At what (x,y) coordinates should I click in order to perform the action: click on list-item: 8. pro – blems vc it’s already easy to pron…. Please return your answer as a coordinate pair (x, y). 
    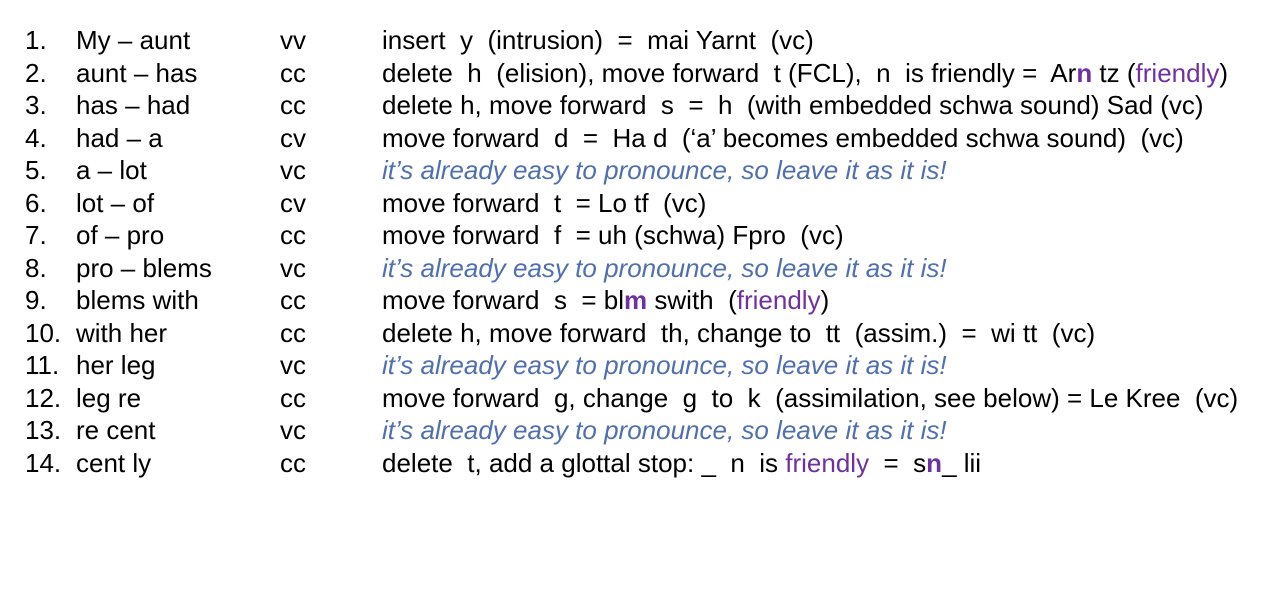
    Looking at the image, I should click on (643, 268).